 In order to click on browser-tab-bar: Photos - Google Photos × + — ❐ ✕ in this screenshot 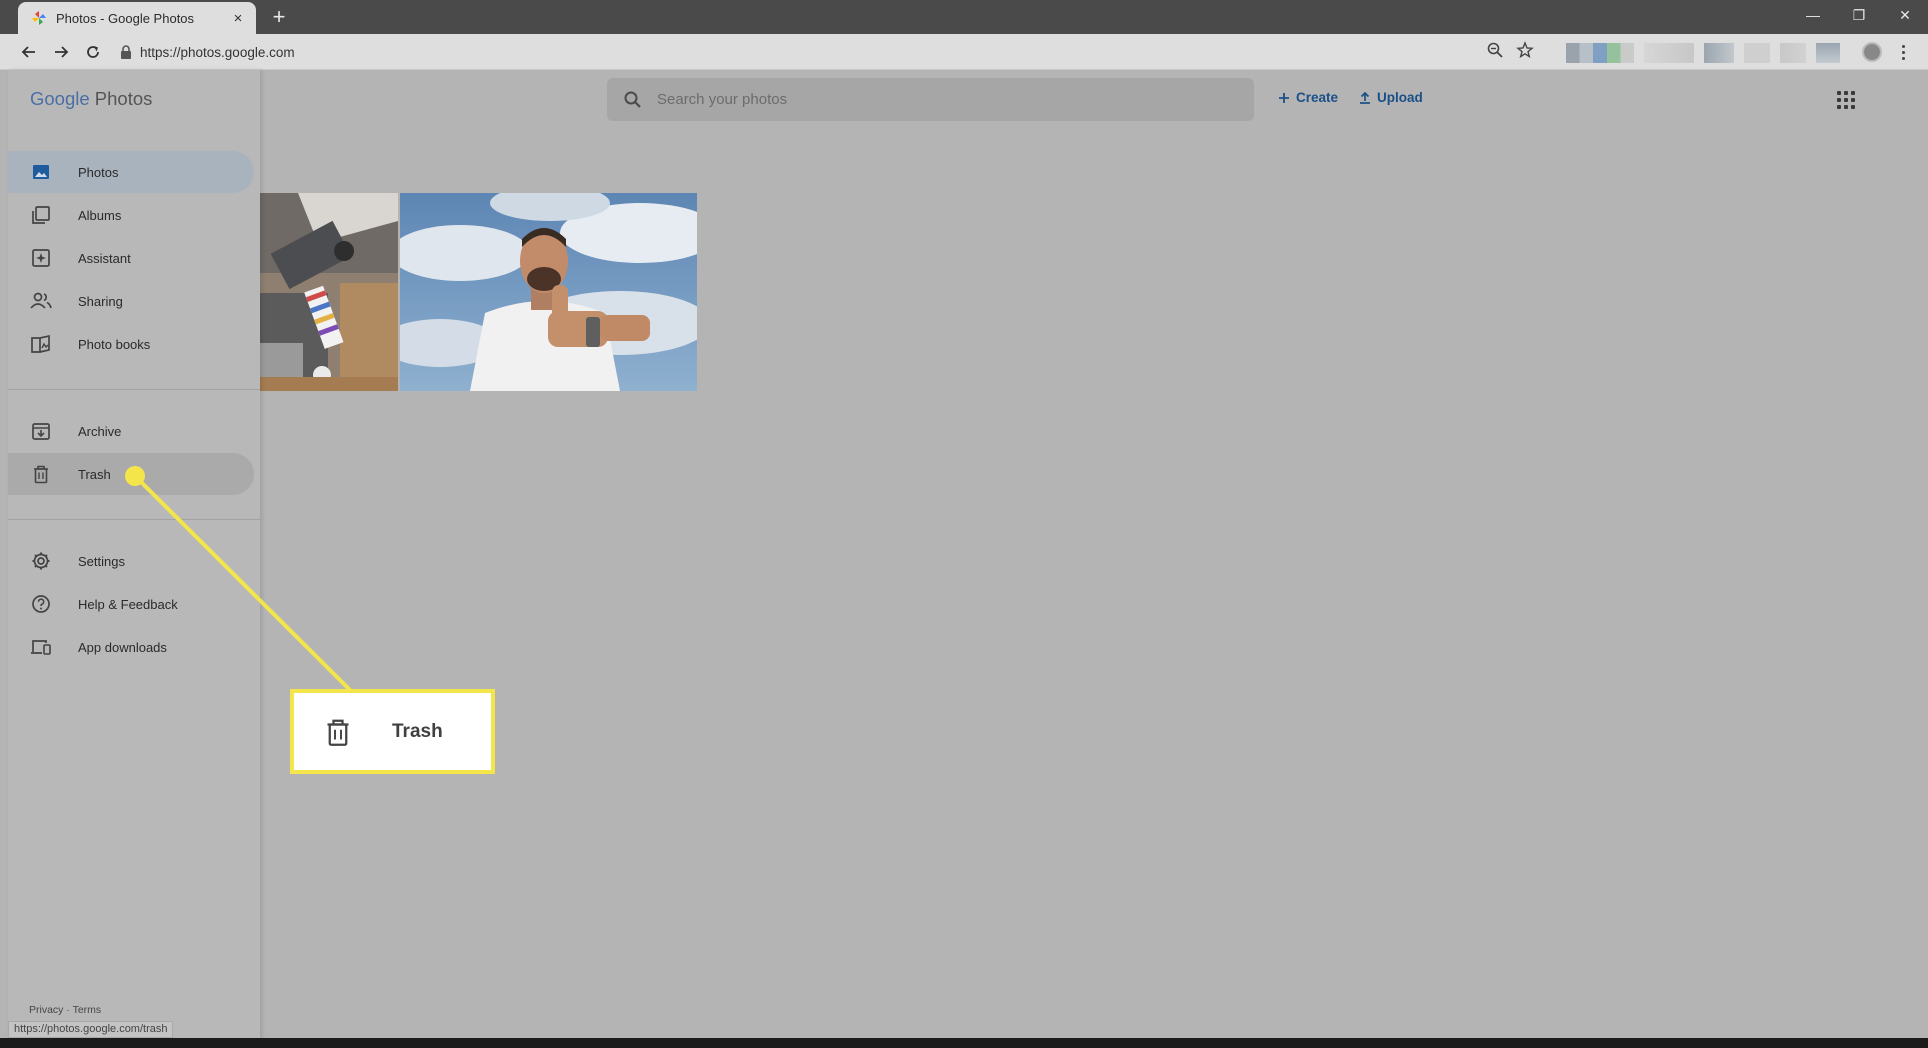, I will do `click(964, 17)`.